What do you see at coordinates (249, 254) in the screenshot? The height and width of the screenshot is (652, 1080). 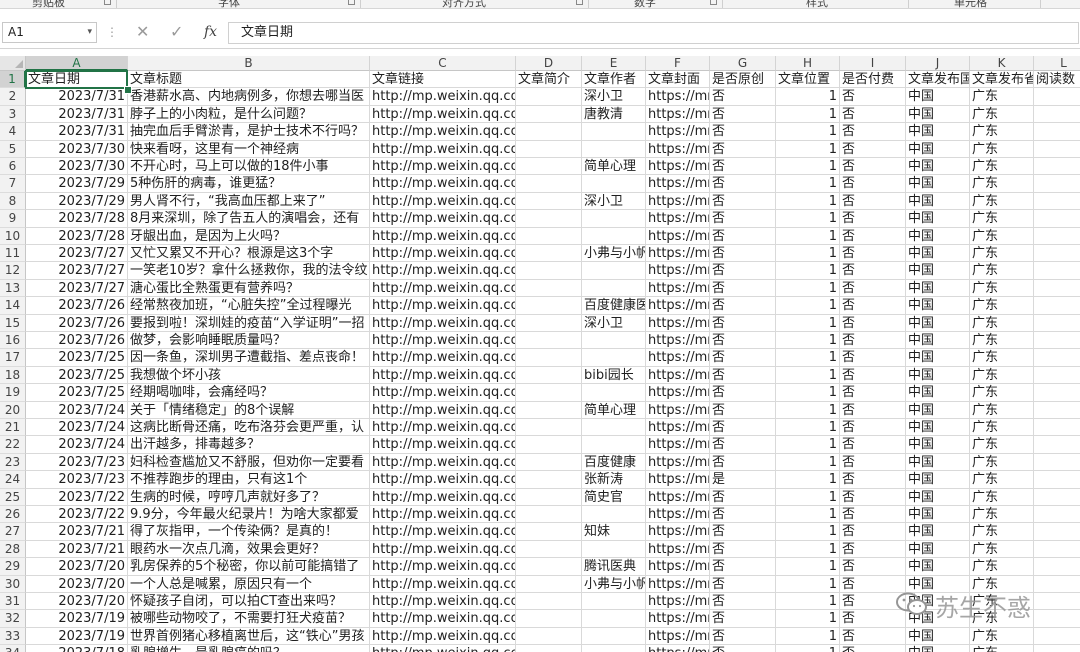 I see `data-cell: 又忙又累又不开心？根源是这3个字` at bounding box center [249, 254].